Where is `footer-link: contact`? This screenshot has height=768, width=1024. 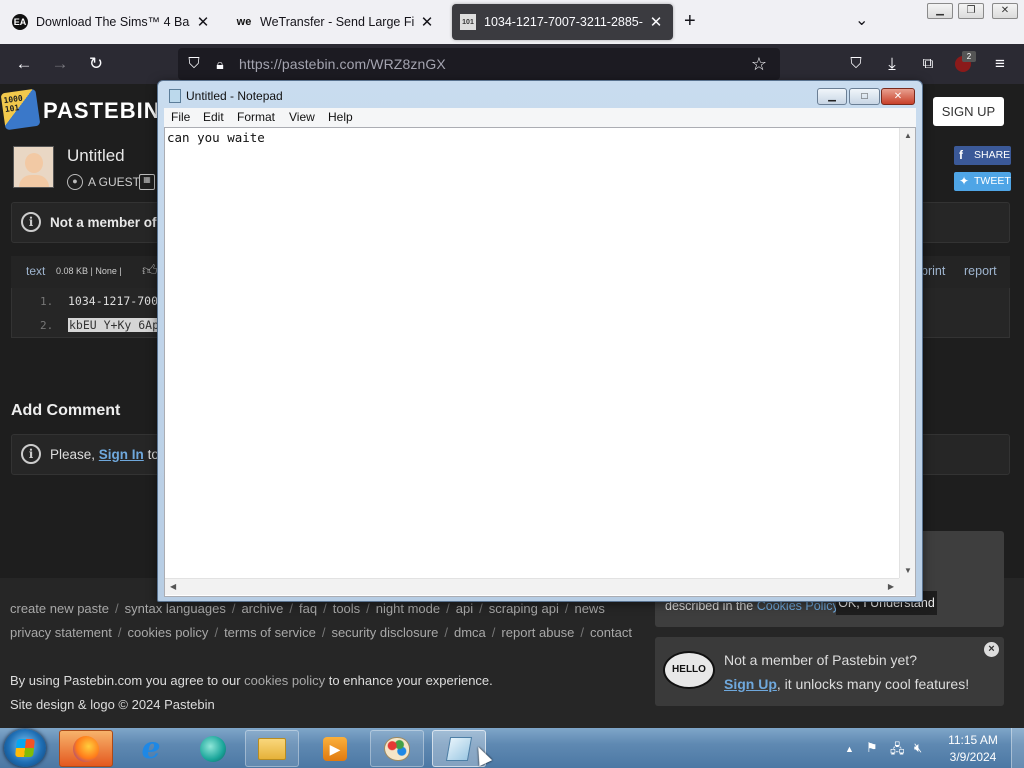
footer-link: contact is located at coordinates (611, 632).